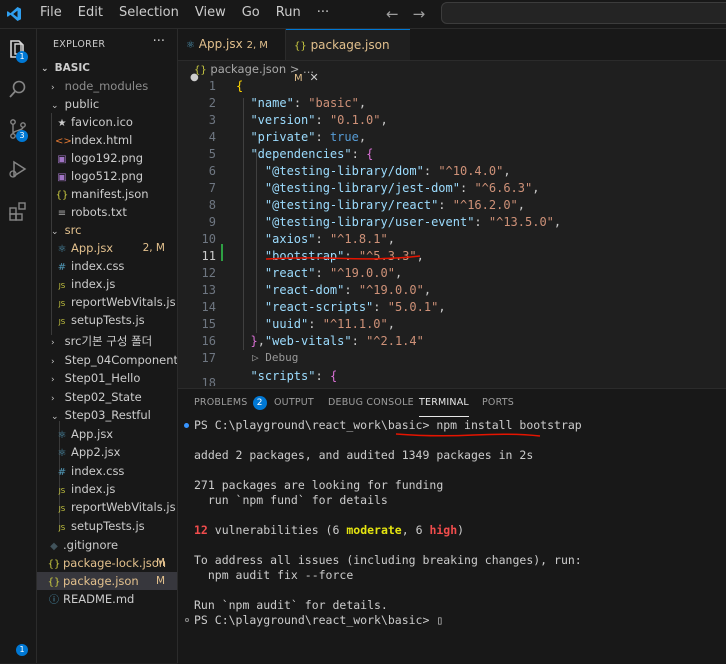  What do you see at coordinates (210, 14) in the screenshot?
I see `menu-view: View` at bounding box center [210, 14].